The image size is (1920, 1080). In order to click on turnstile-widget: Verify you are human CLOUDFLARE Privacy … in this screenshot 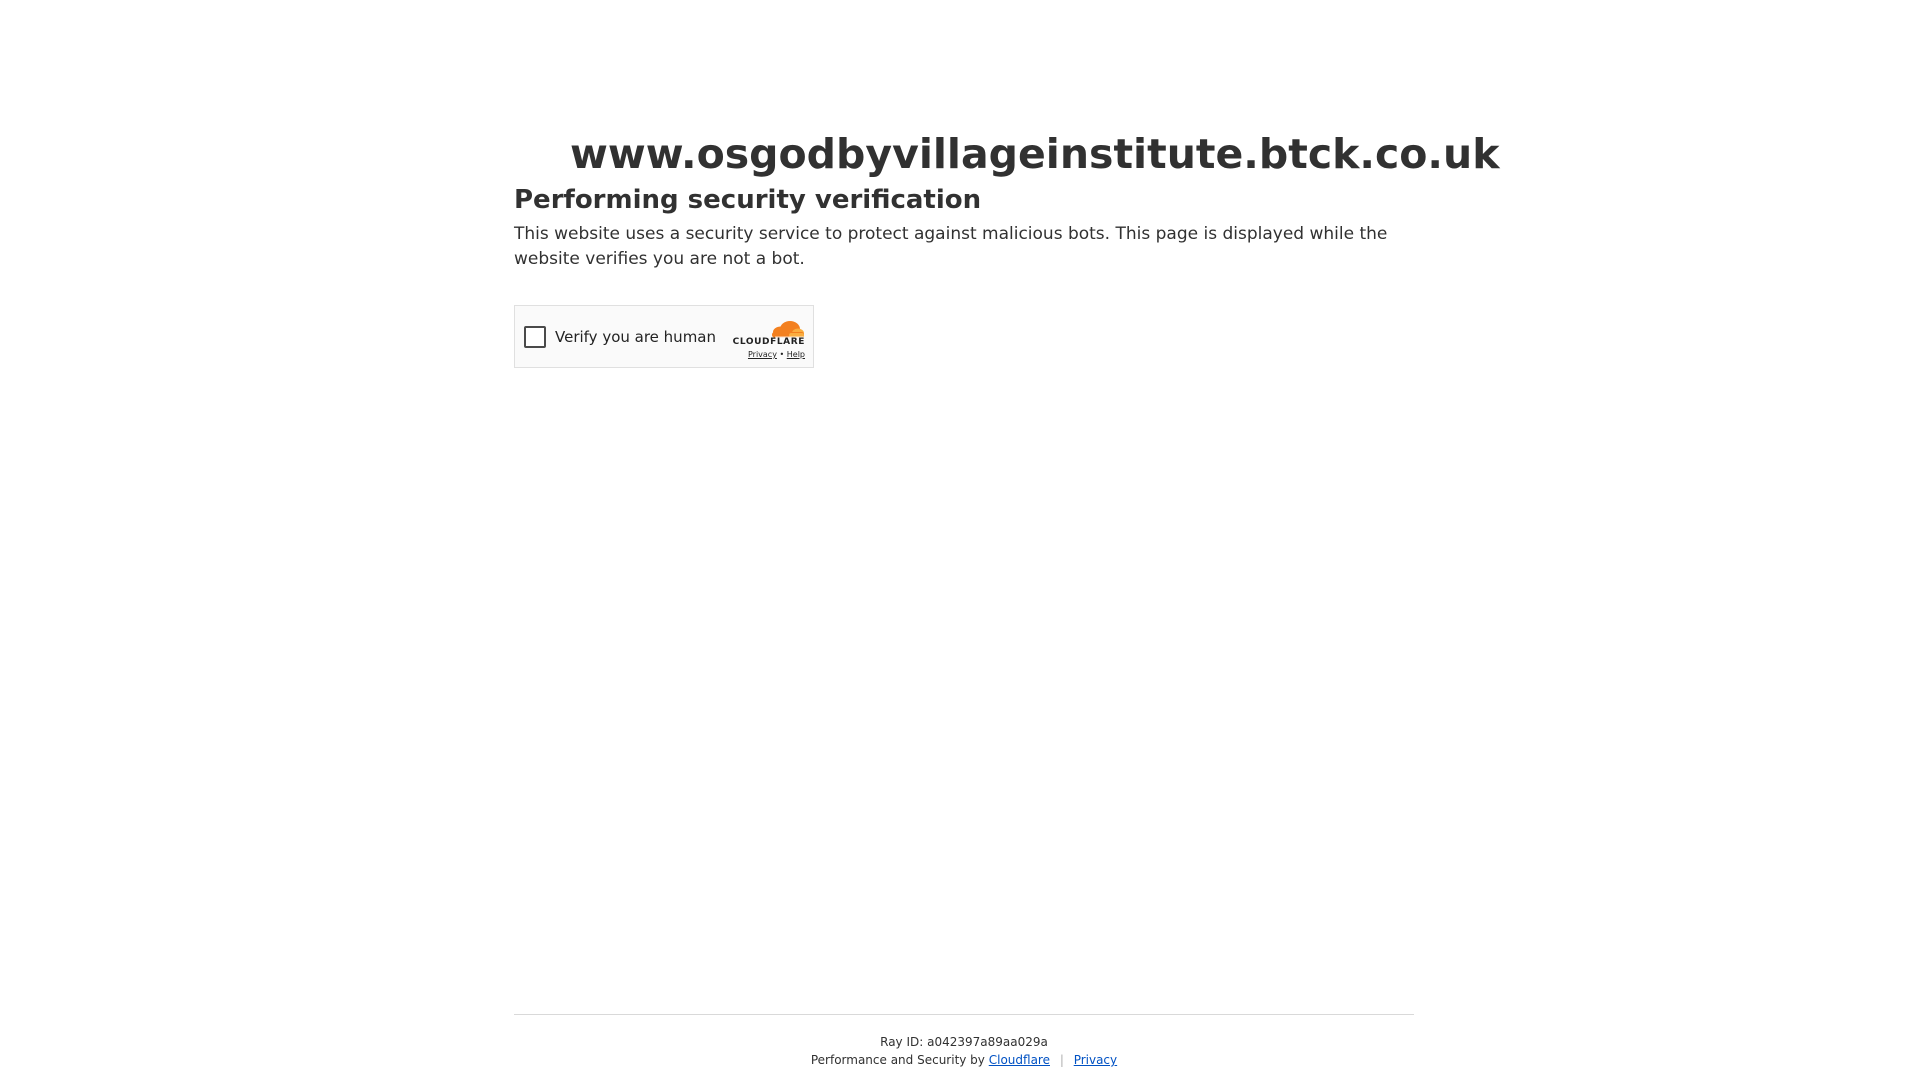, I will do `click(664, 336)`.